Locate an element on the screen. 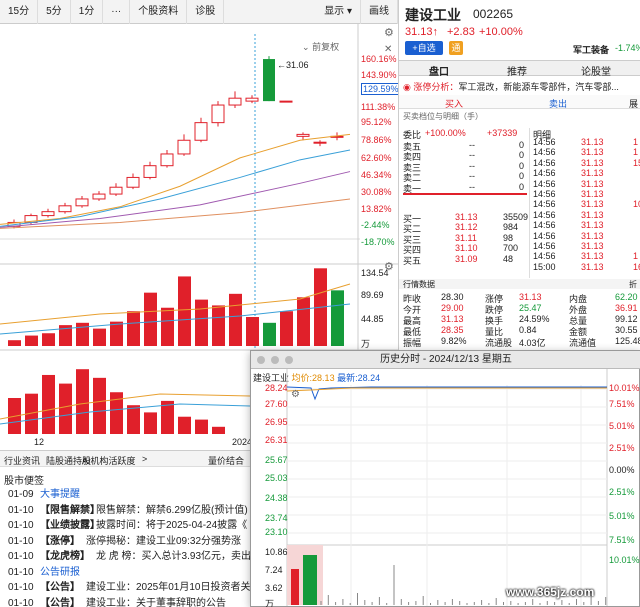  news-row: 01-10 【业绩披露】 披露时间：将于2025-04-24披露《 is located at coordinates (125, 526).